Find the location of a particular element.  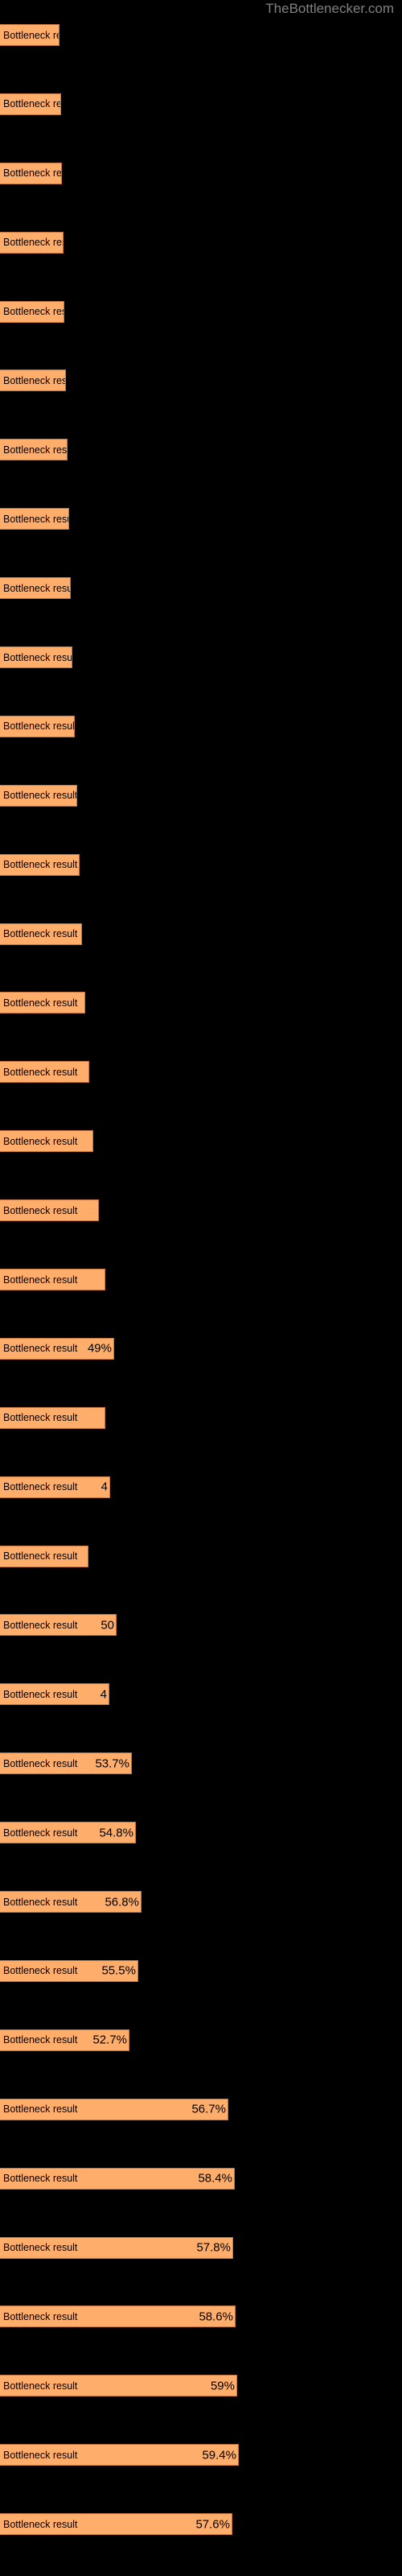

bar: Bottleneck result 58.6% is located at coordinates (118, 2317).